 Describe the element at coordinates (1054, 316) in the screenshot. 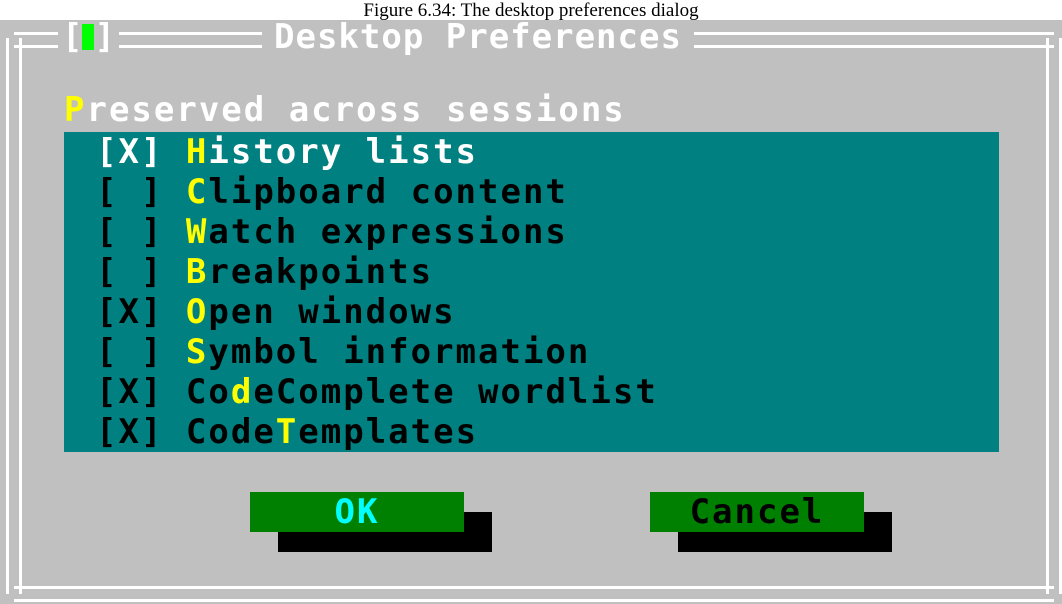

I see `frame-right` at that location.